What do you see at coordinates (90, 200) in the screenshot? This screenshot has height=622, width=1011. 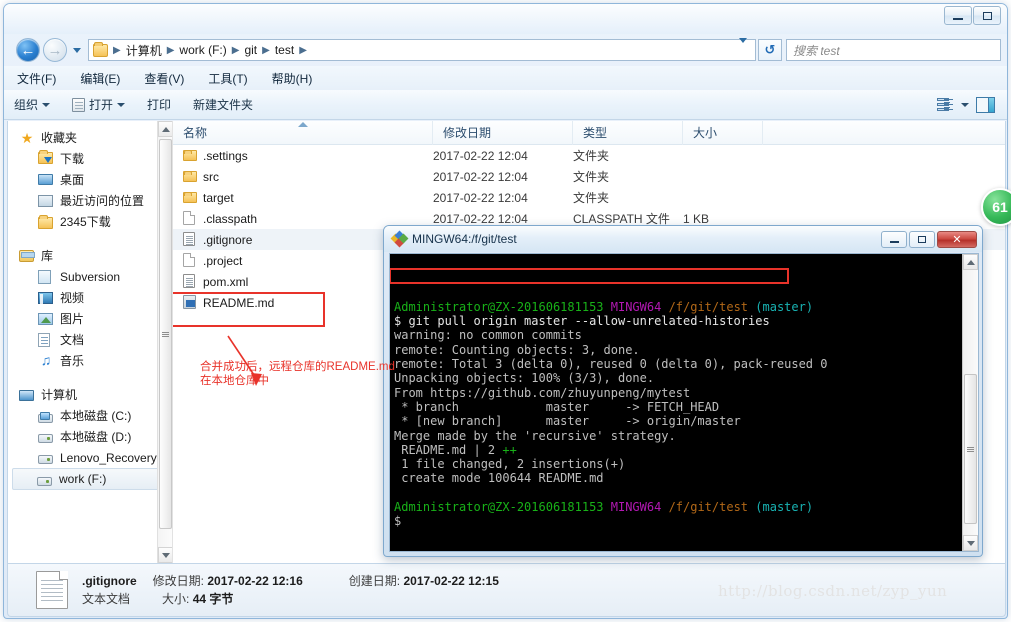 I see `sidebar-item-recent-places: 最近访问的位置` at bounding box center [90, 200].